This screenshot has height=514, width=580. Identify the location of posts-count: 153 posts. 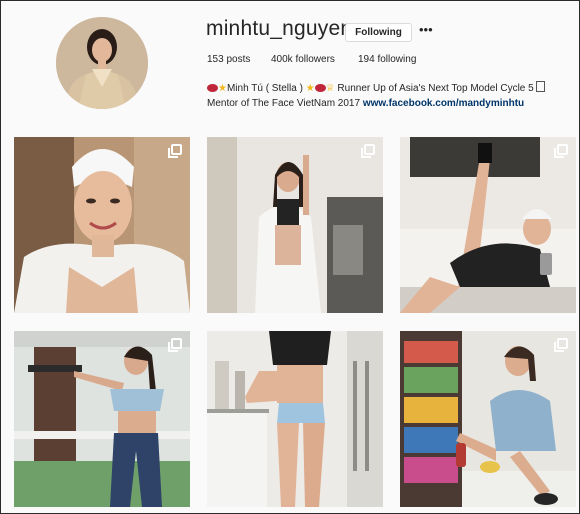
(229, 59).